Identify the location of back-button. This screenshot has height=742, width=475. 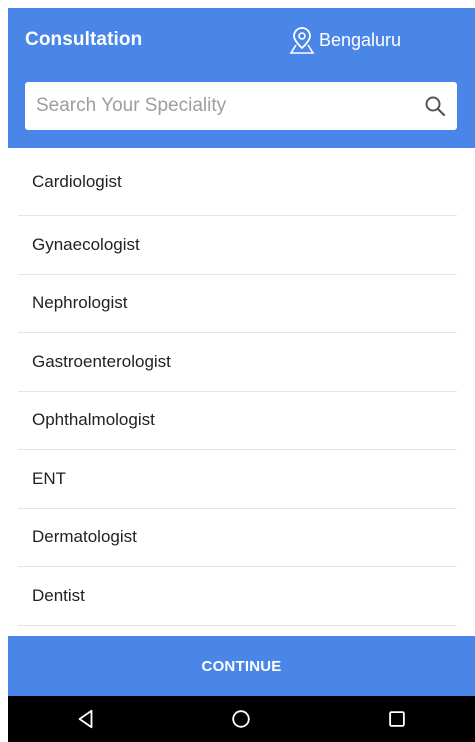
(86, 719).